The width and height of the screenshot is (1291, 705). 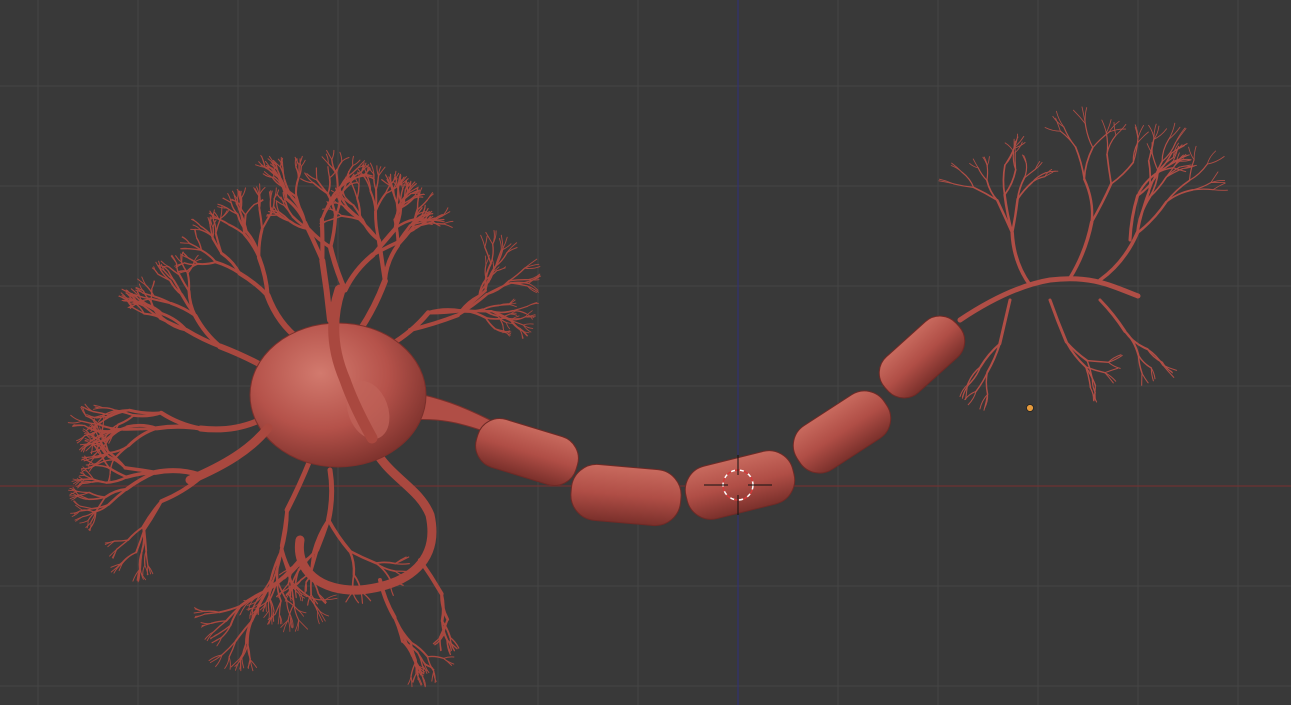 I want to click on left-dendrite-trunk, so click(x=229, y=454).